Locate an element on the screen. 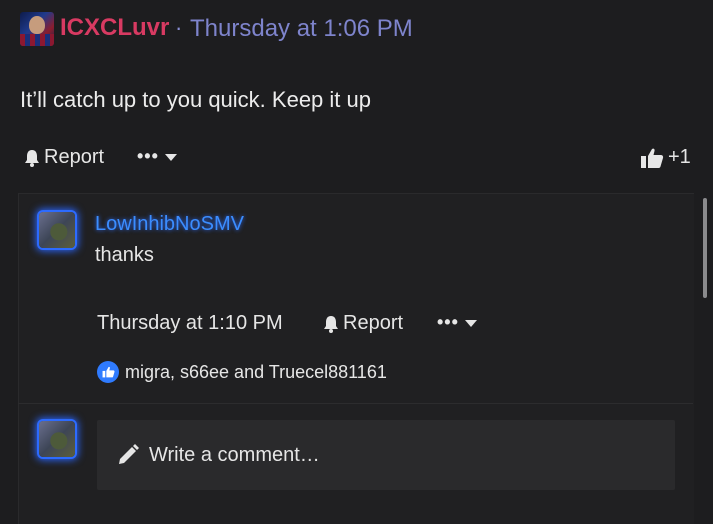 This screenshot has height=524, width=713. post-more-menu: ••• is located at coordinates (157, 156).